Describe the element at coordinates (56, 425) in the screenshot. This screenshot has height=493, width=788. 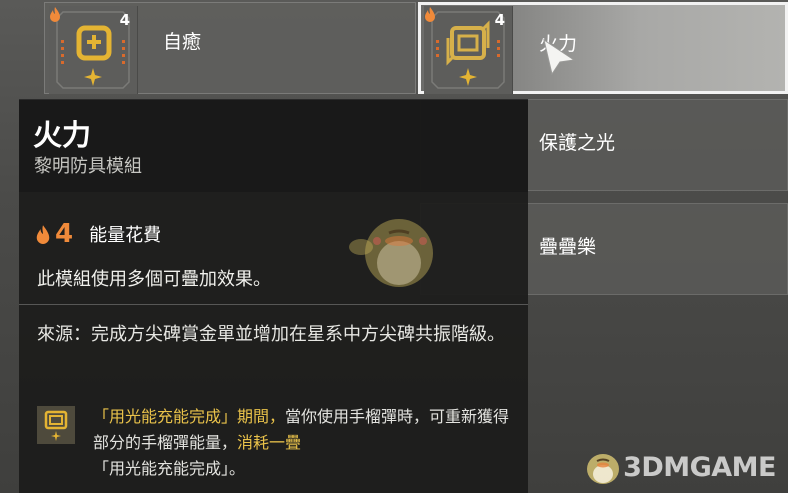
I see `perk-icon` at that location.